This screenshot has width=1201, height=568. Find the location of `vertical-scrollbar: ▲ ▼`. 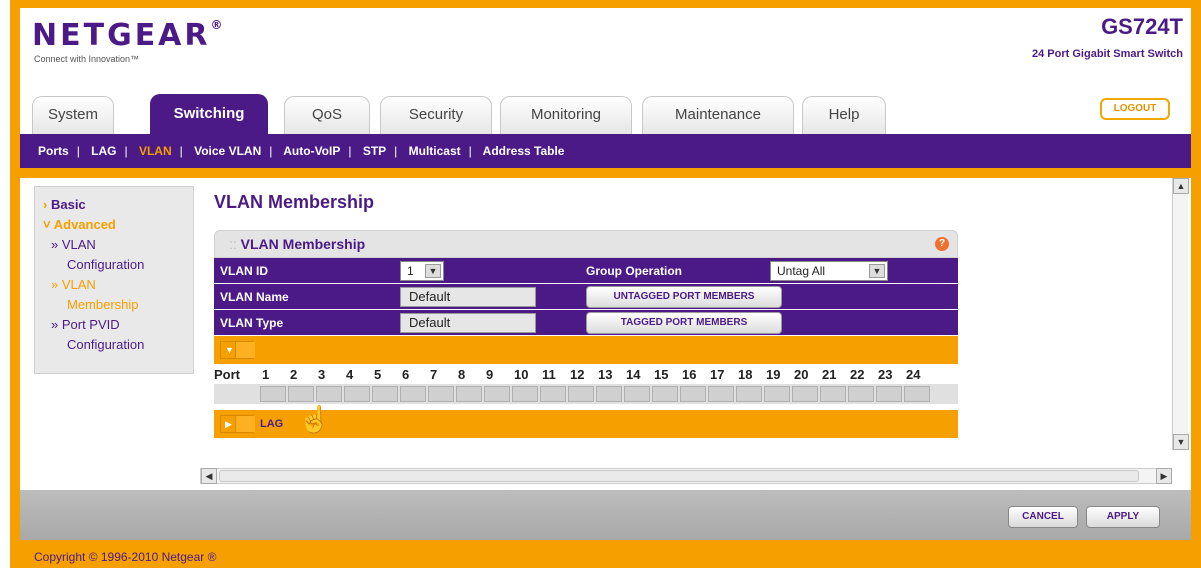

vertical-scrollbar: ▲ ▼ is located at coordinates (1180, 314).